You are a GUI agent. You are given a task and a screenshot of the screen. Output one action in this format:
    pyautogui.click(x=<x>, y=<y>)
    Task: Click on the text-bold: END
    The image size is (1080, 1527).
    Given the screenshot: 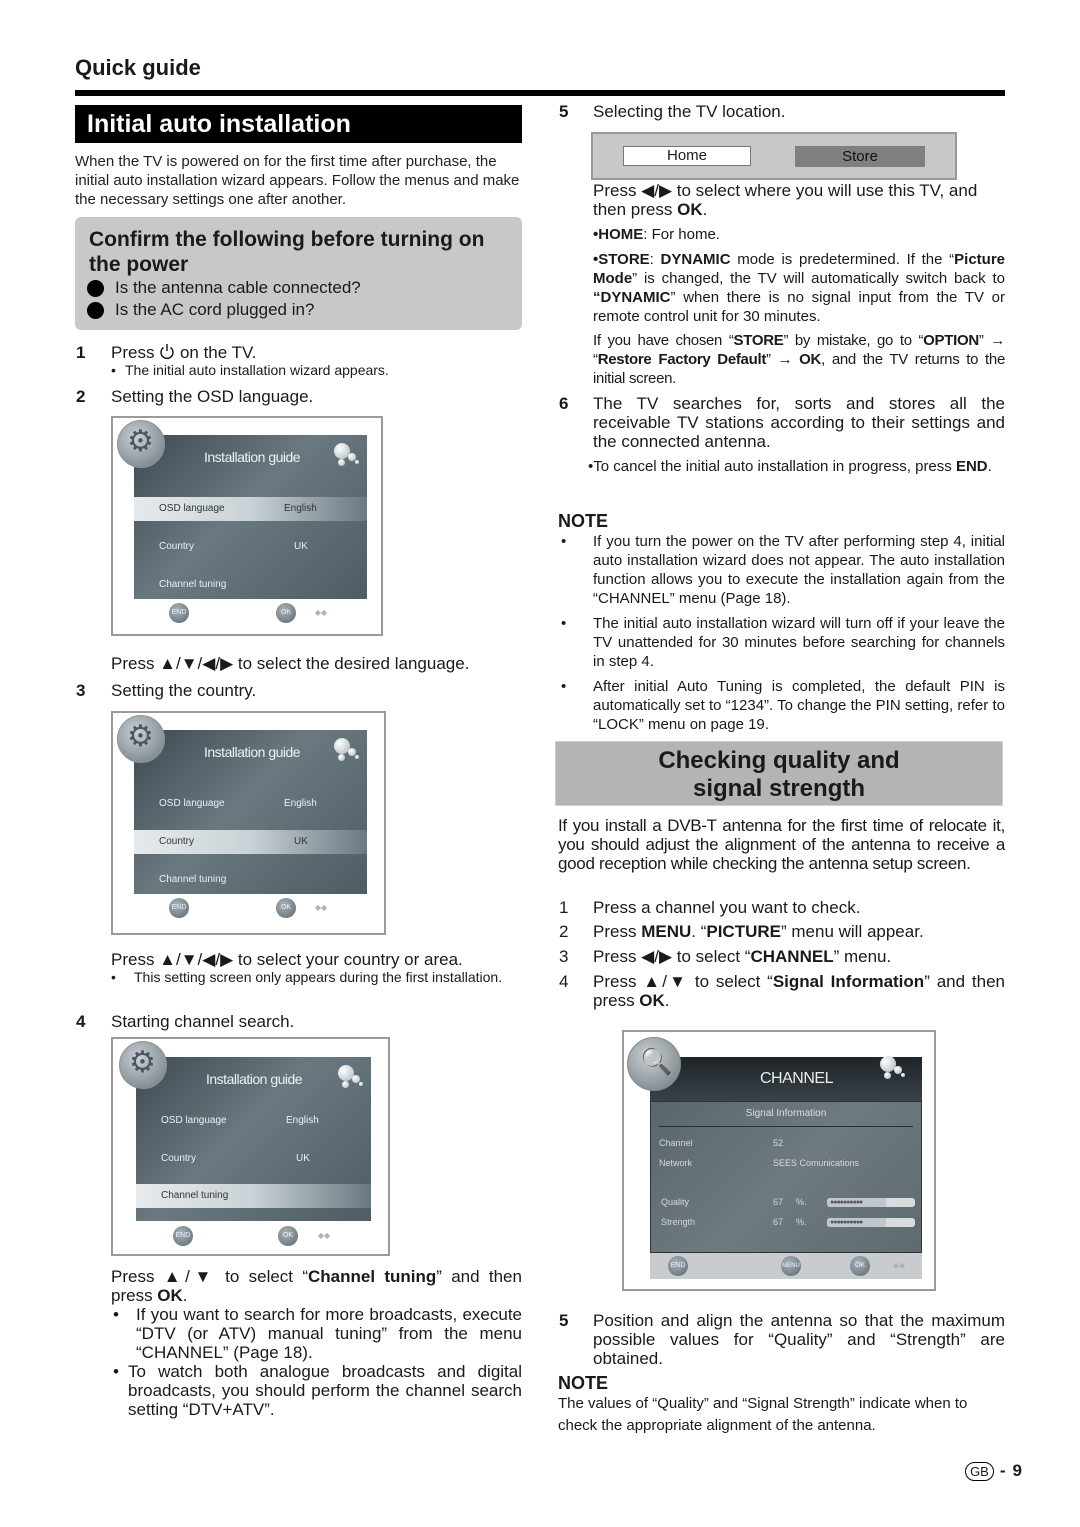 What is the action you would take?
    pyautogui.click(x=971, y=466)
    